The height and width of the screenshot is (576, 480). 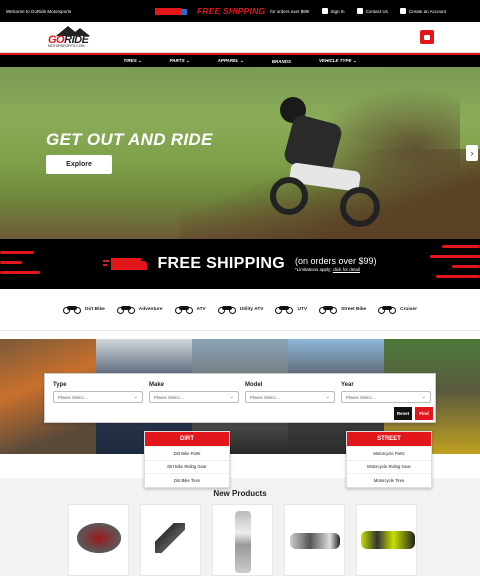 I want to click on category-label: ATV, so click(x=201, y=309).